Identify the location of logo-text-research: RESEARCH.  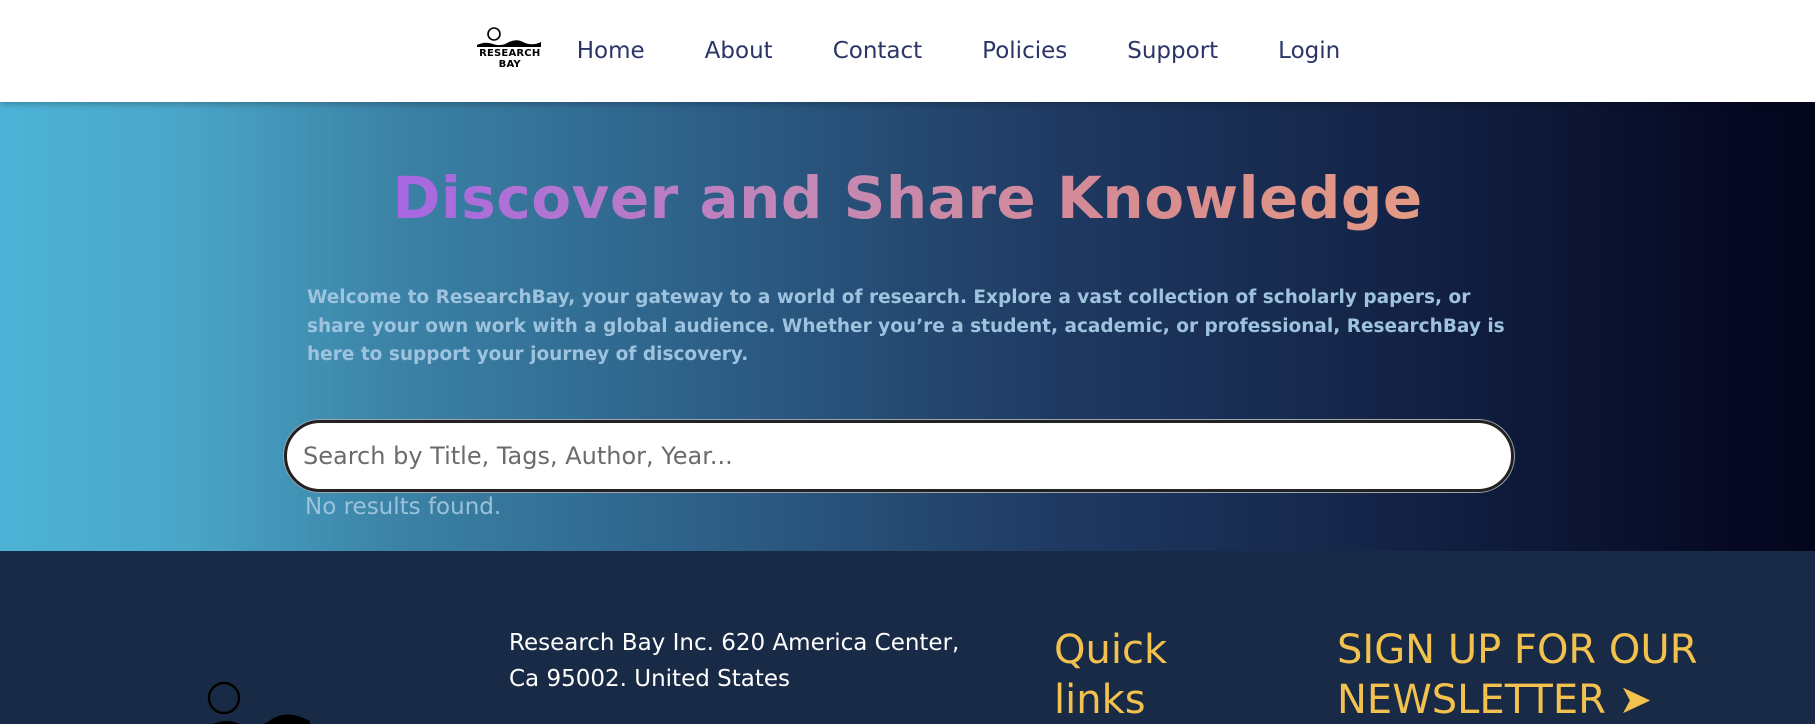
(510, 53).